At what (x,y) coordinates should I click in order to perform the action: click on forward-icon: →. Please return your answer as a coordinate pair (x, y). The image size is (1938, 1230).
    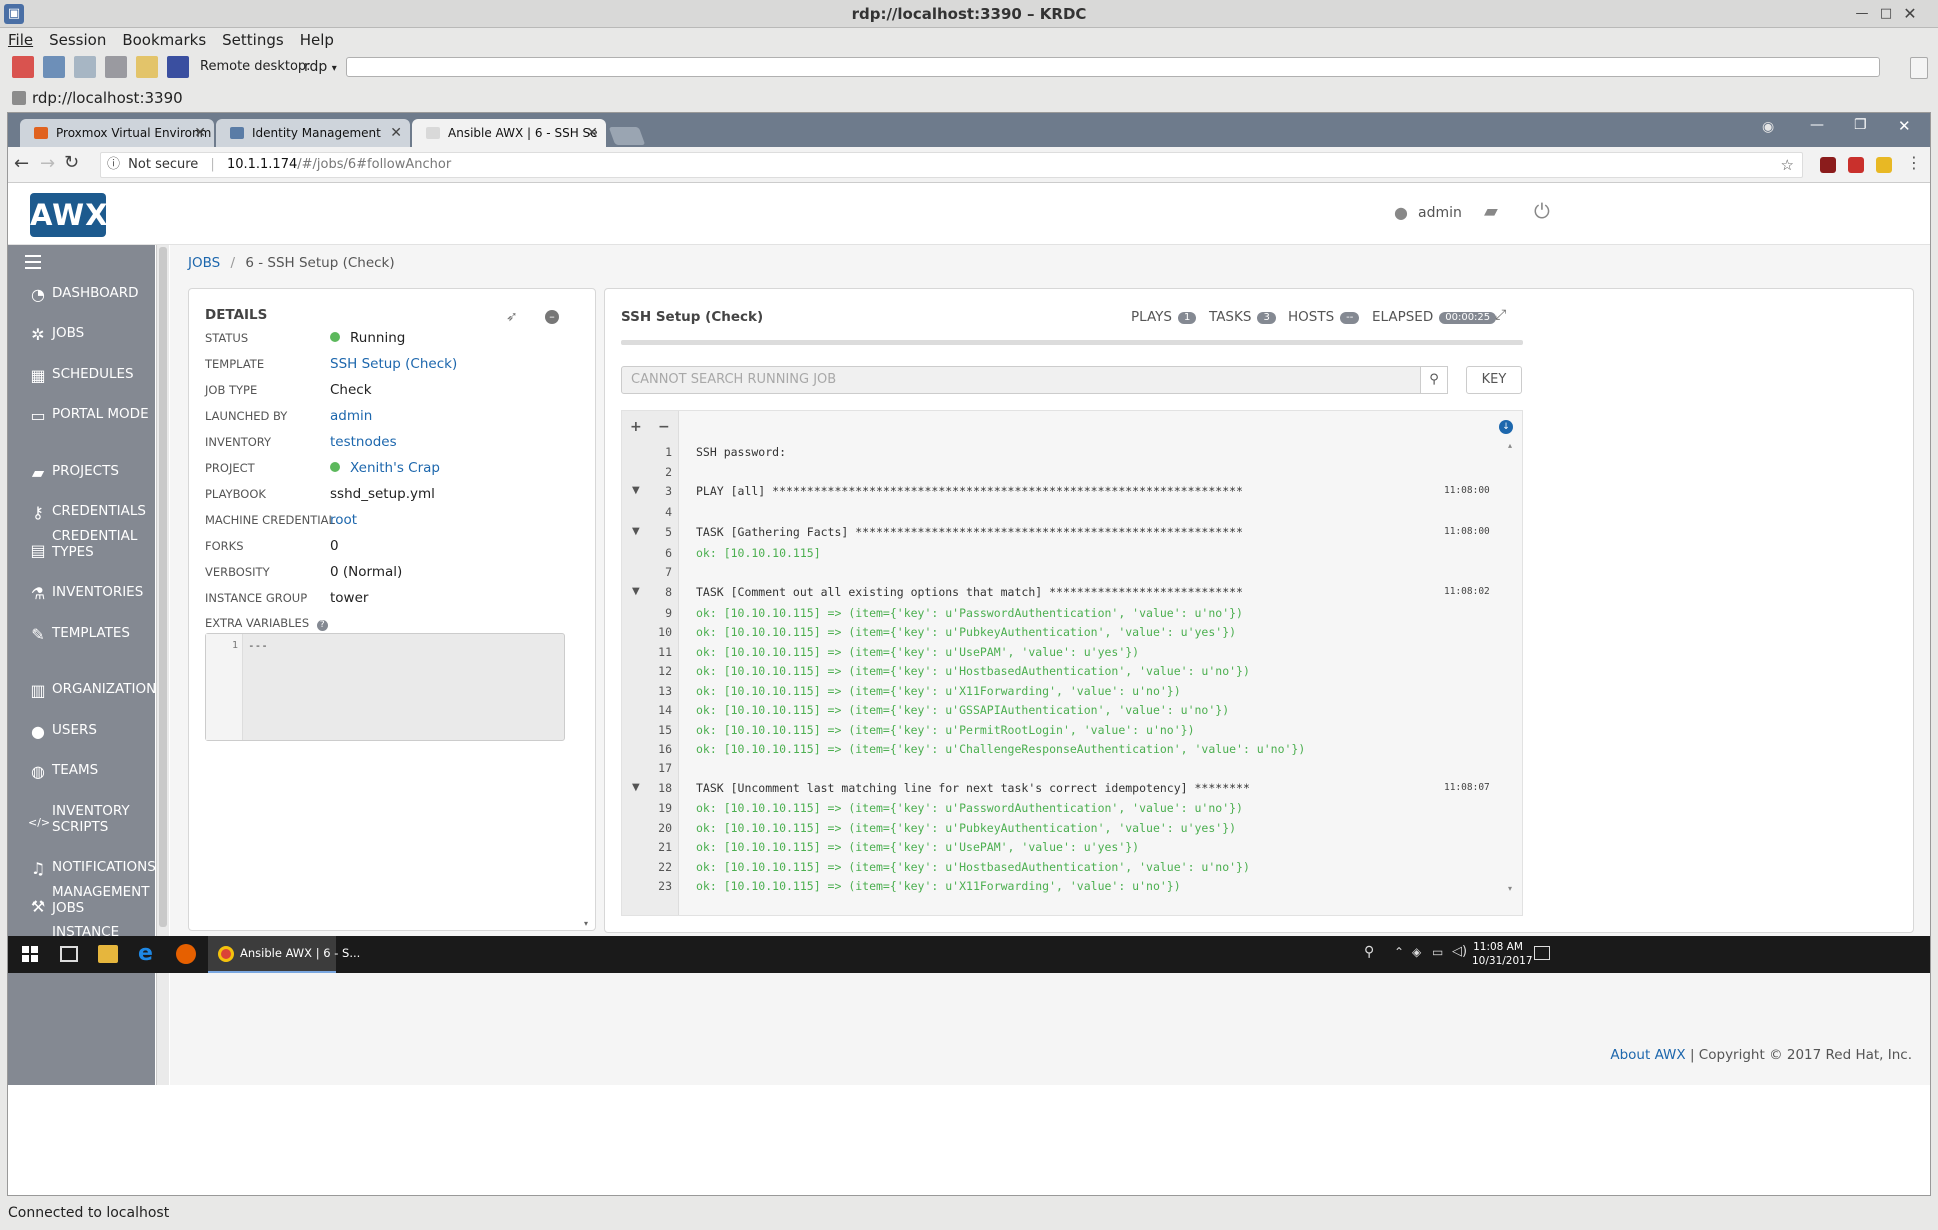
    Looking at the image, I should click on (47, 163).